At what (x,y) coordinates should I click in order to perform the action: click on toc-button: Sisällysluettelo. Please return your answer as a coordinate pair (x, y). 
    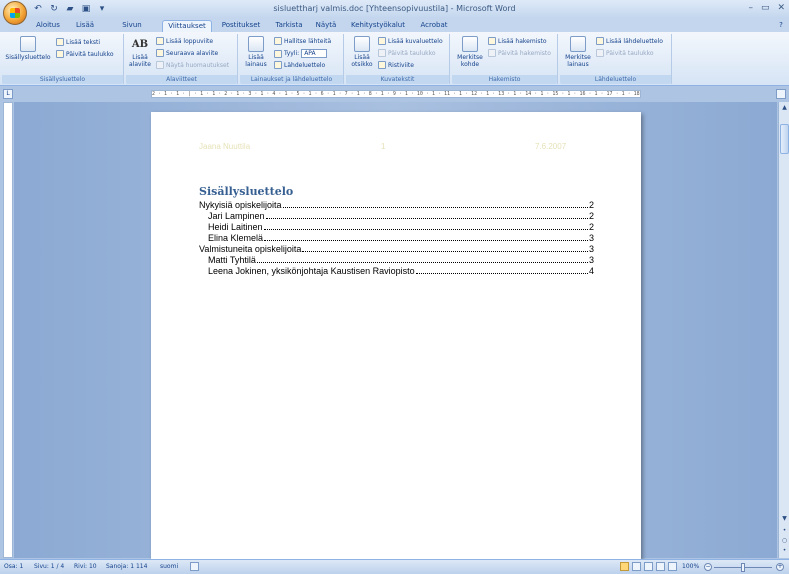
    Looking at the image, I should click on (28, 48).